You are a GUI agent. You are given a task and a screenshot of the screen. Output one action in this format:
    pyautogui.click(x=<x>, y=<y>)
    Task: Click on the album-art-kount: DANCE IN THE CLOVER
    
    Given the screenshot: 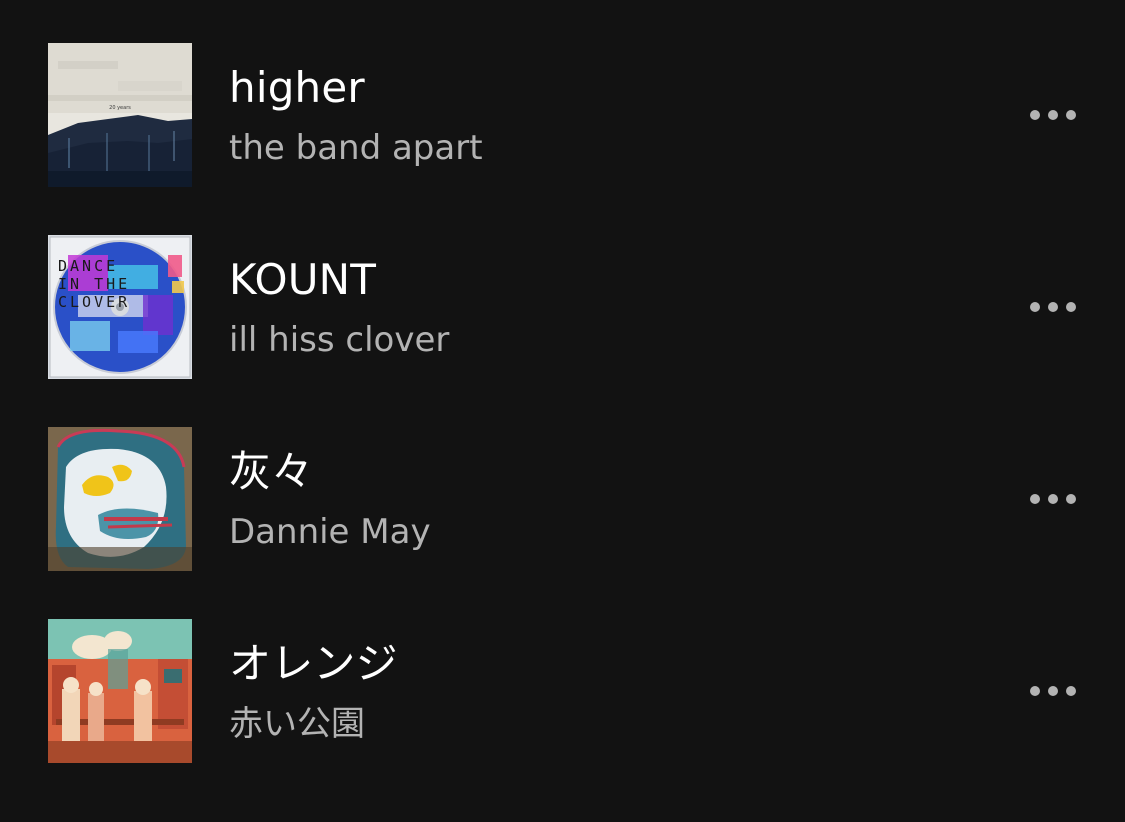 What is the action you would take?
    pyautogui.click(x=120, y=307)
    